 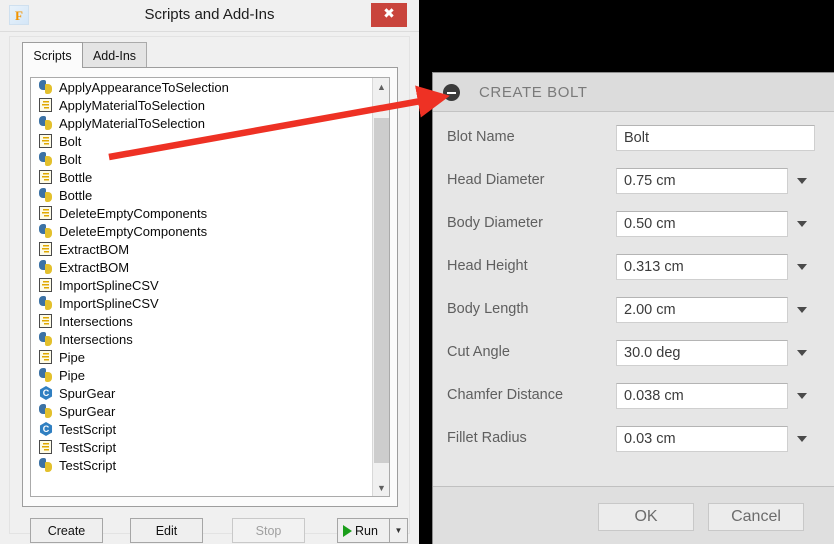 What do you see at coordinates (756, 517) in the screenshot?
I see `cancel-button: Cancel` at bounding box center [756, 517].